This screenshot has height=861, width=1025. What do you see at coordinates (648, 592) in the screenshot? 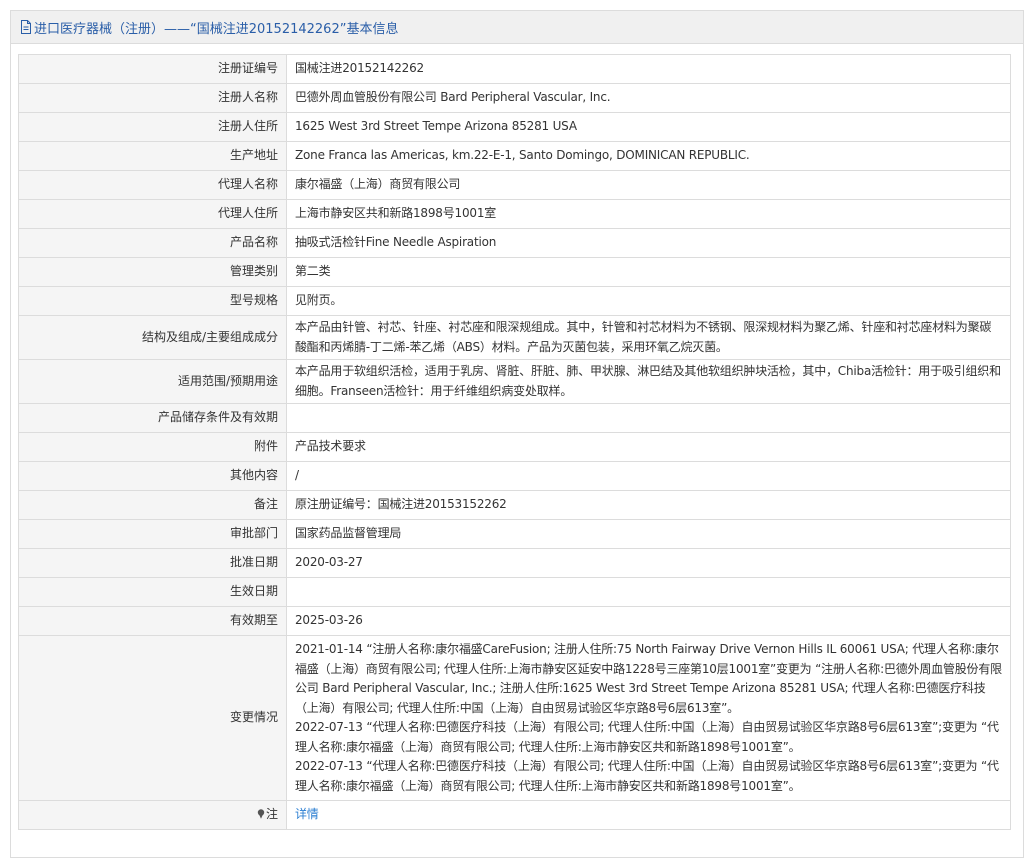
I see `effective-date-value` at bounding box center [648, 592].